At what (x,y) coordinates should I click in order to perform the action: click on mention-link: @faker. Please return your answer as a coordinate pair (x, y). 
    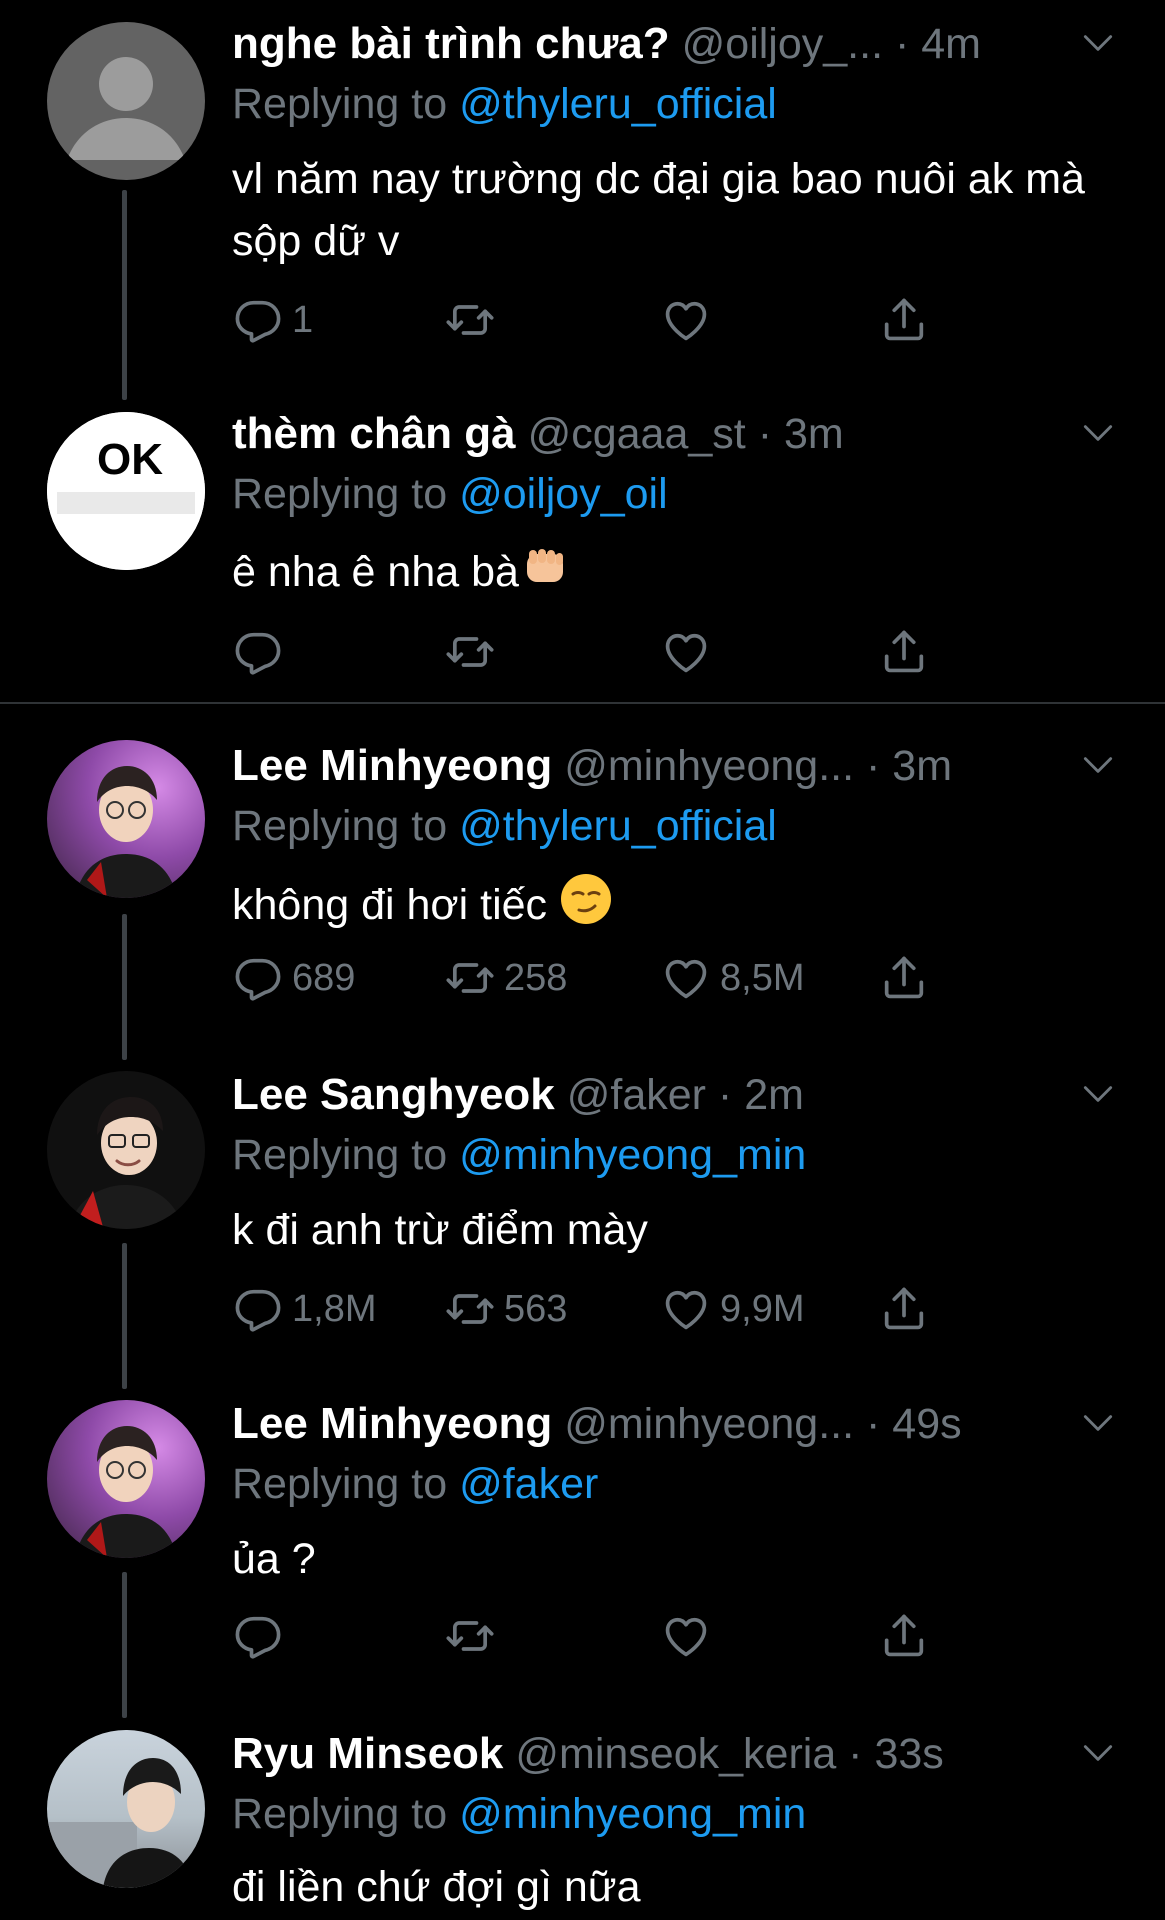
    Looking at the image, I should click on (528, 1484).